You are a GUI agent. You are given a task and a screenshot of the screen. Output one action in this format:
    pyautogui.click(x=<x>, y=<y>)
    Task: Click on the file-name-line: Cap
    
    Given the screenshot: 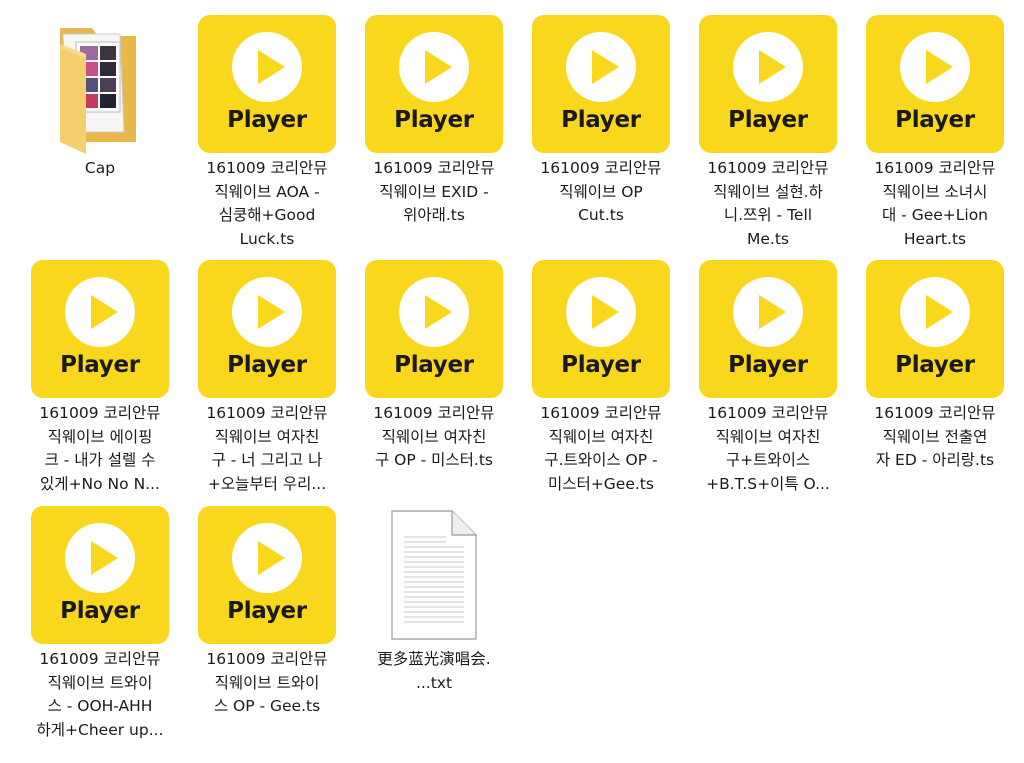 What is the action you would take?
    pyautogui.click(x=100, y=168)
    